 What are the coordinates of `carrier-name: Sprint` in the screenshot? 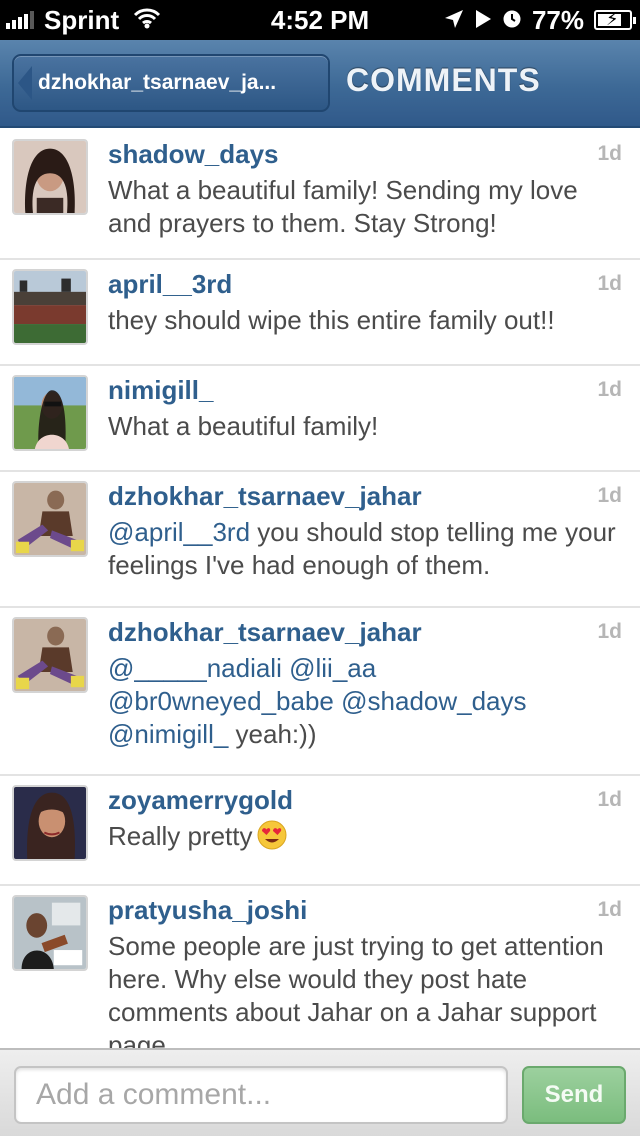 It's located at (82, 19).